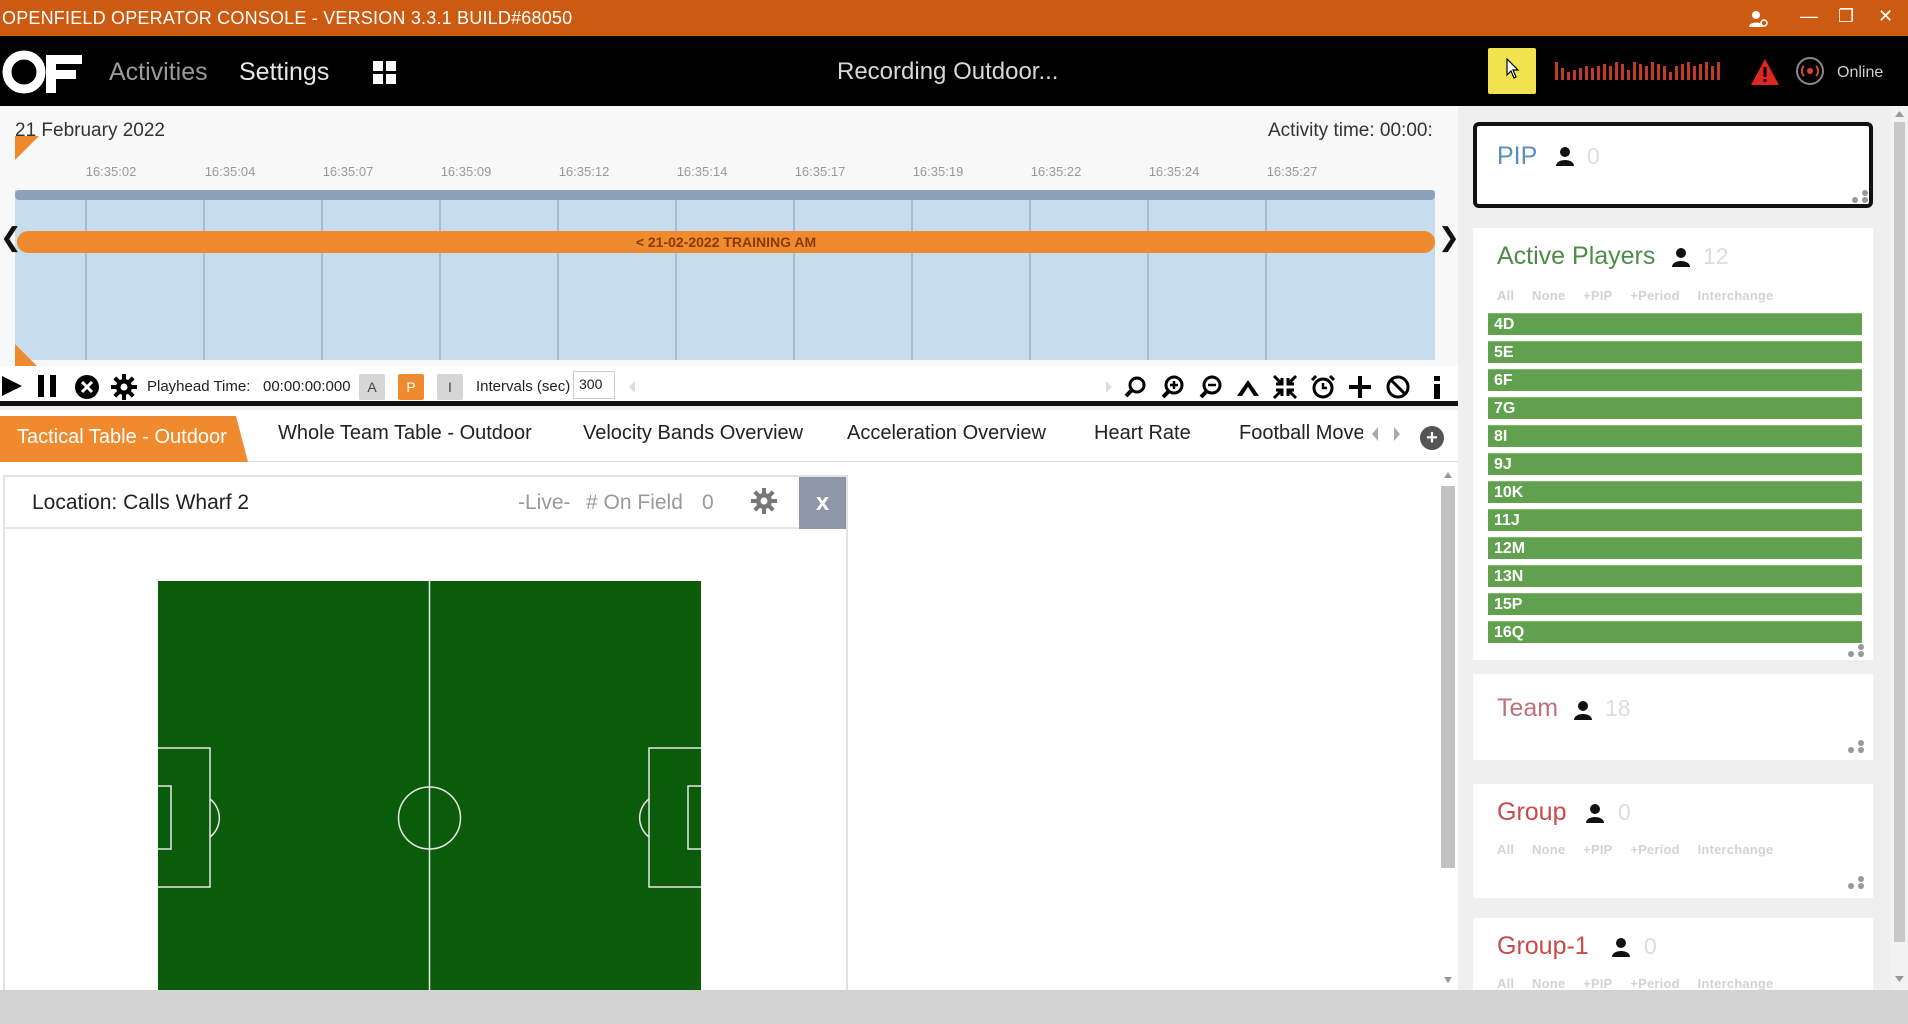 This screenshot has width=1908, height=1024. I want to click on mode-i-button: I, so click(450, 387).